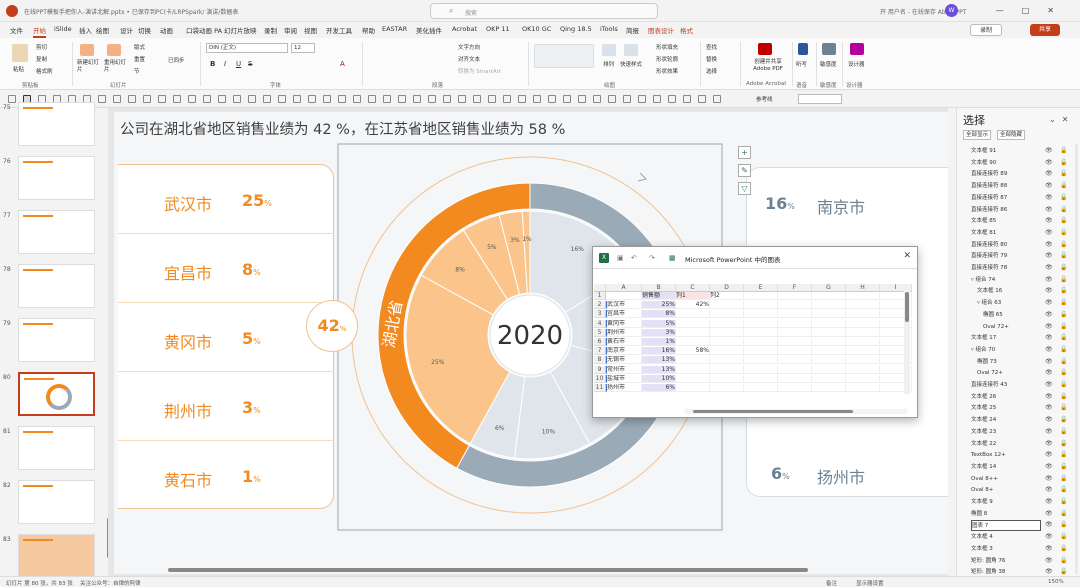 The height and width of the screenshot is (587, 1080). Describe the element at coordinates (820, 99) in the screenshot. I see `qat-dropdown` at that location.